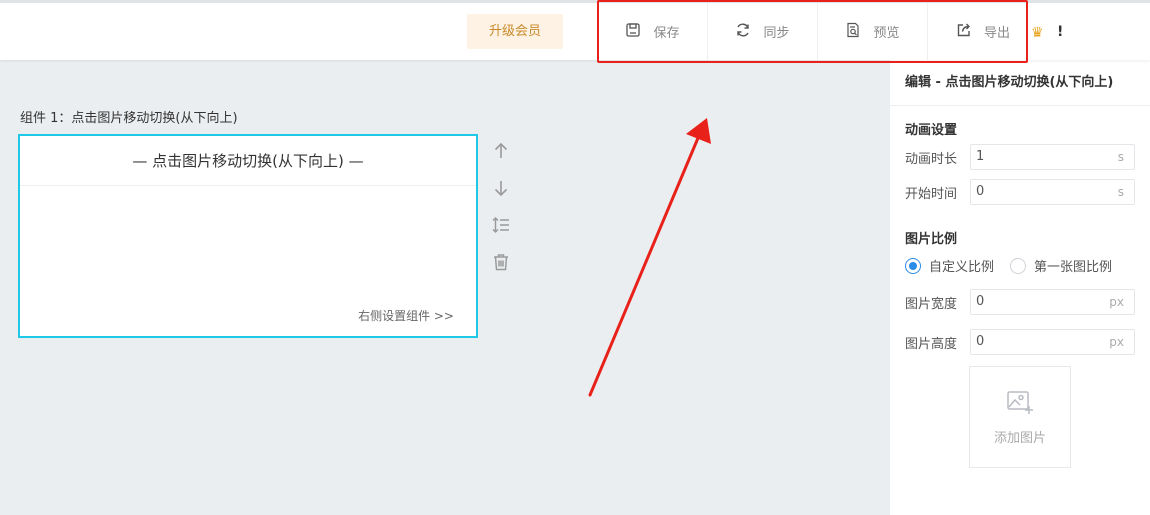 The height and width of the screenshot is (515, 1150). What do you see at coordinates (248, 161) in the screenshot?
I see `component-card-header: — 点击图片移动切换(从下向上) —` at bounding box center [248, 161].